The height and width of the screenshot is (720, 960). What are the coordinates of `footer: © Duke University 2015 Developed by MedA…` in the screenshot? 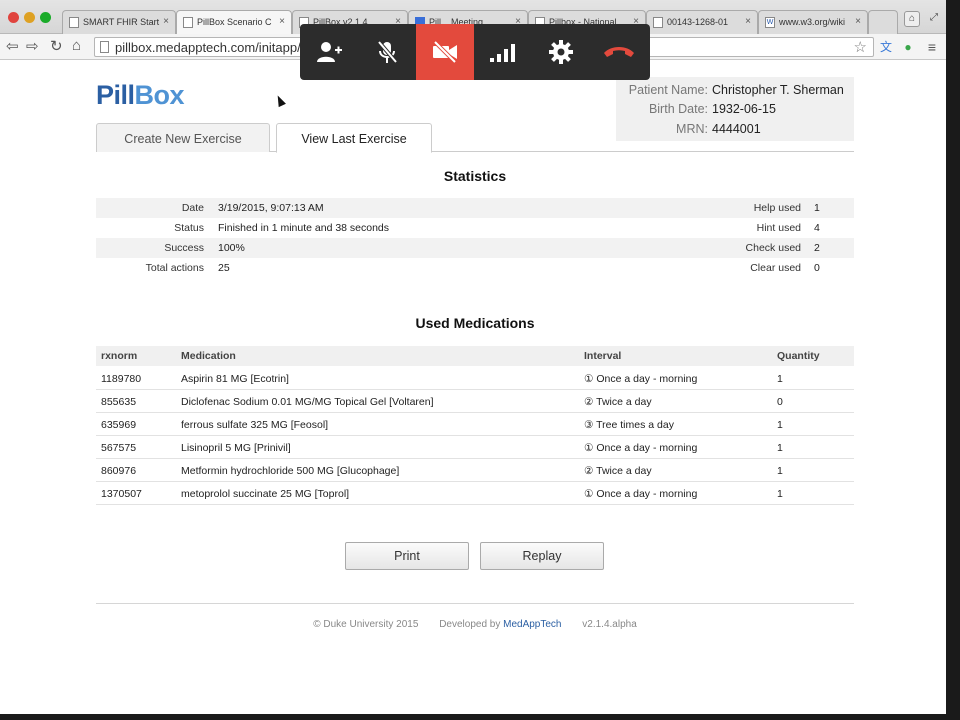 It's located at (475, 624).